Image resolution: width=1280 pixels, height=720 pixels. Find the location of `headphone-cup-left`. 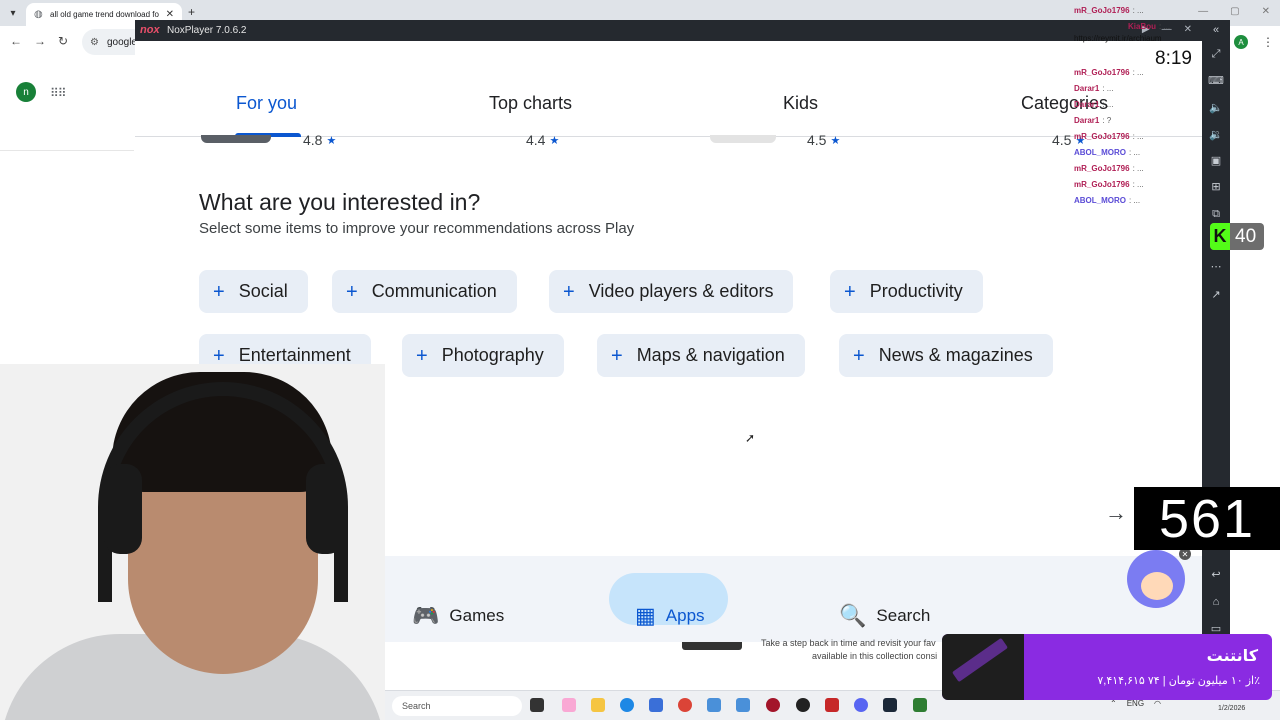

headphone-cup-left is located at coordinates (123, 509).